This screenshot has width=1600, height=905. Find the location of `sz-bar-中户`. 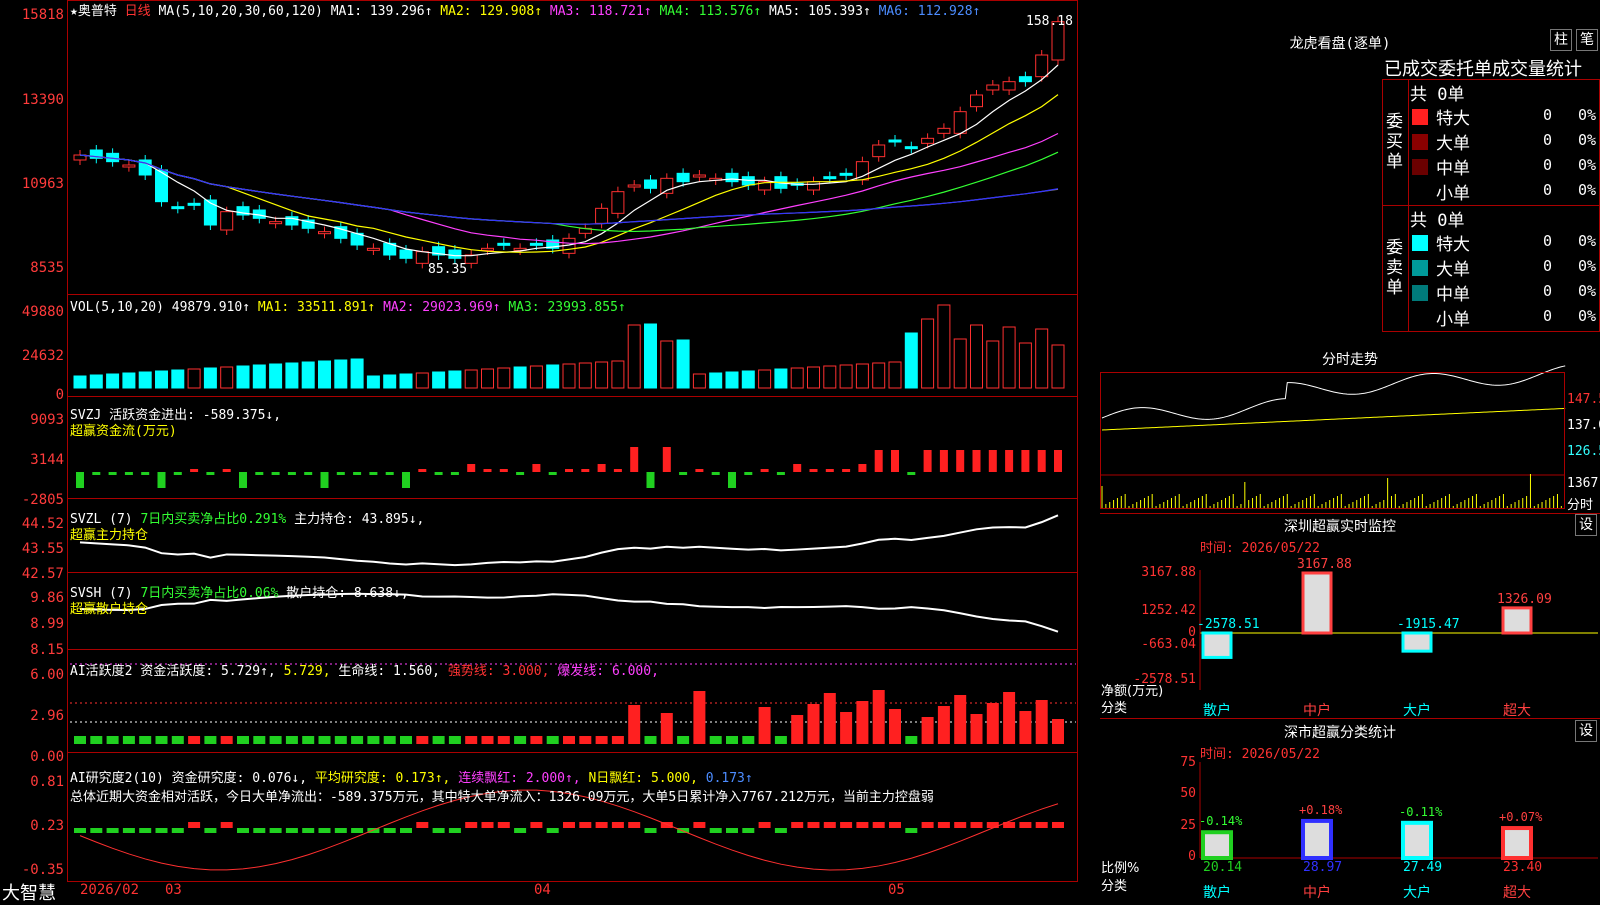

sz-bar-中户 is located at coordinates (1317, 603).